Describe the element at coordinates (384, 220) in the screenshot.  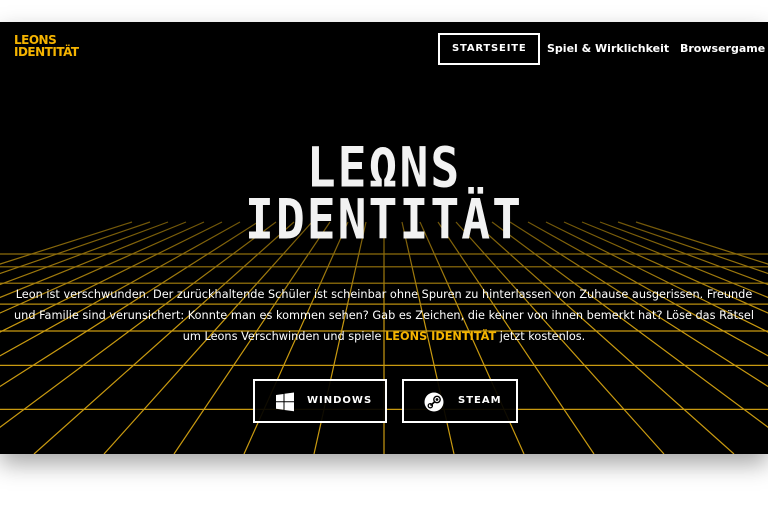
I see `hero-logo-line2: IDENTITÄT` at that location.